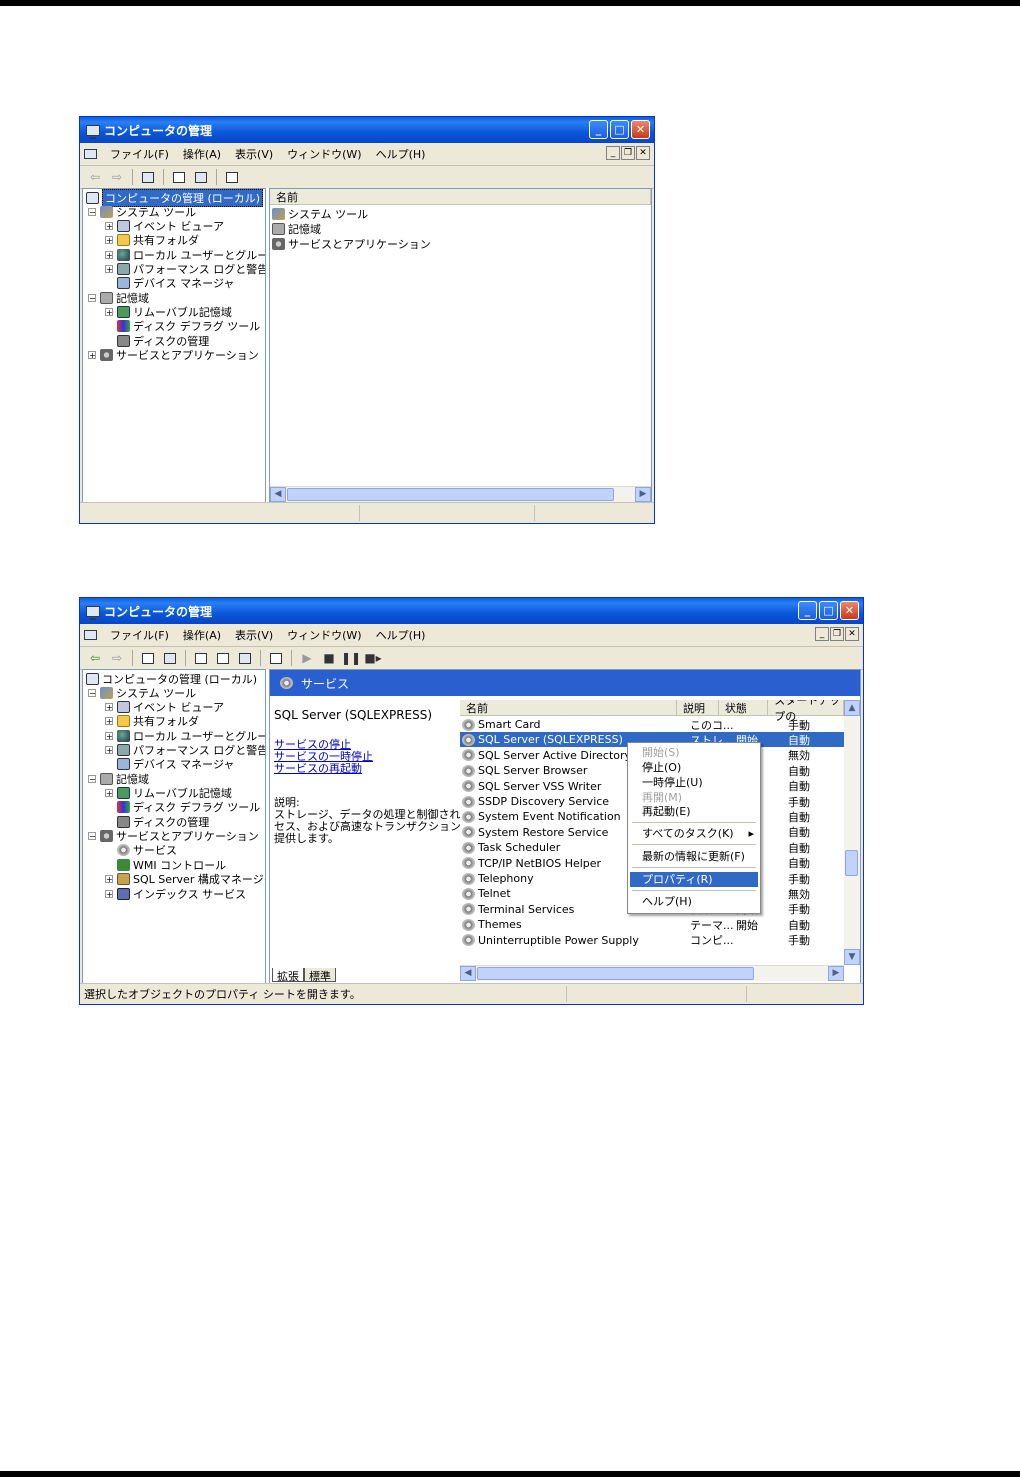  What do you see at coordinates (852, 708) in the screenshot?
I see `scroll-up-icon: ▲` at bounding box center [852, 708].